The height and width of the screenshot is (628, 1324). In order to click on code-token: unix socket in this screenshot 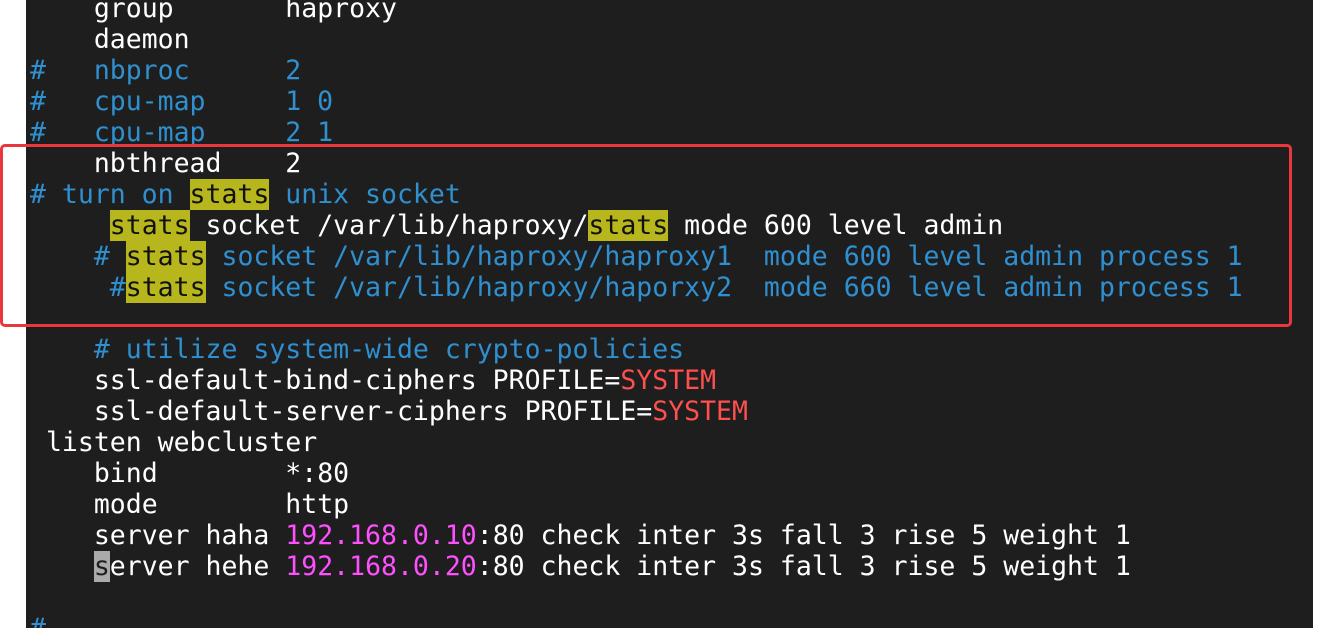, I will do `click(365, 194)`.